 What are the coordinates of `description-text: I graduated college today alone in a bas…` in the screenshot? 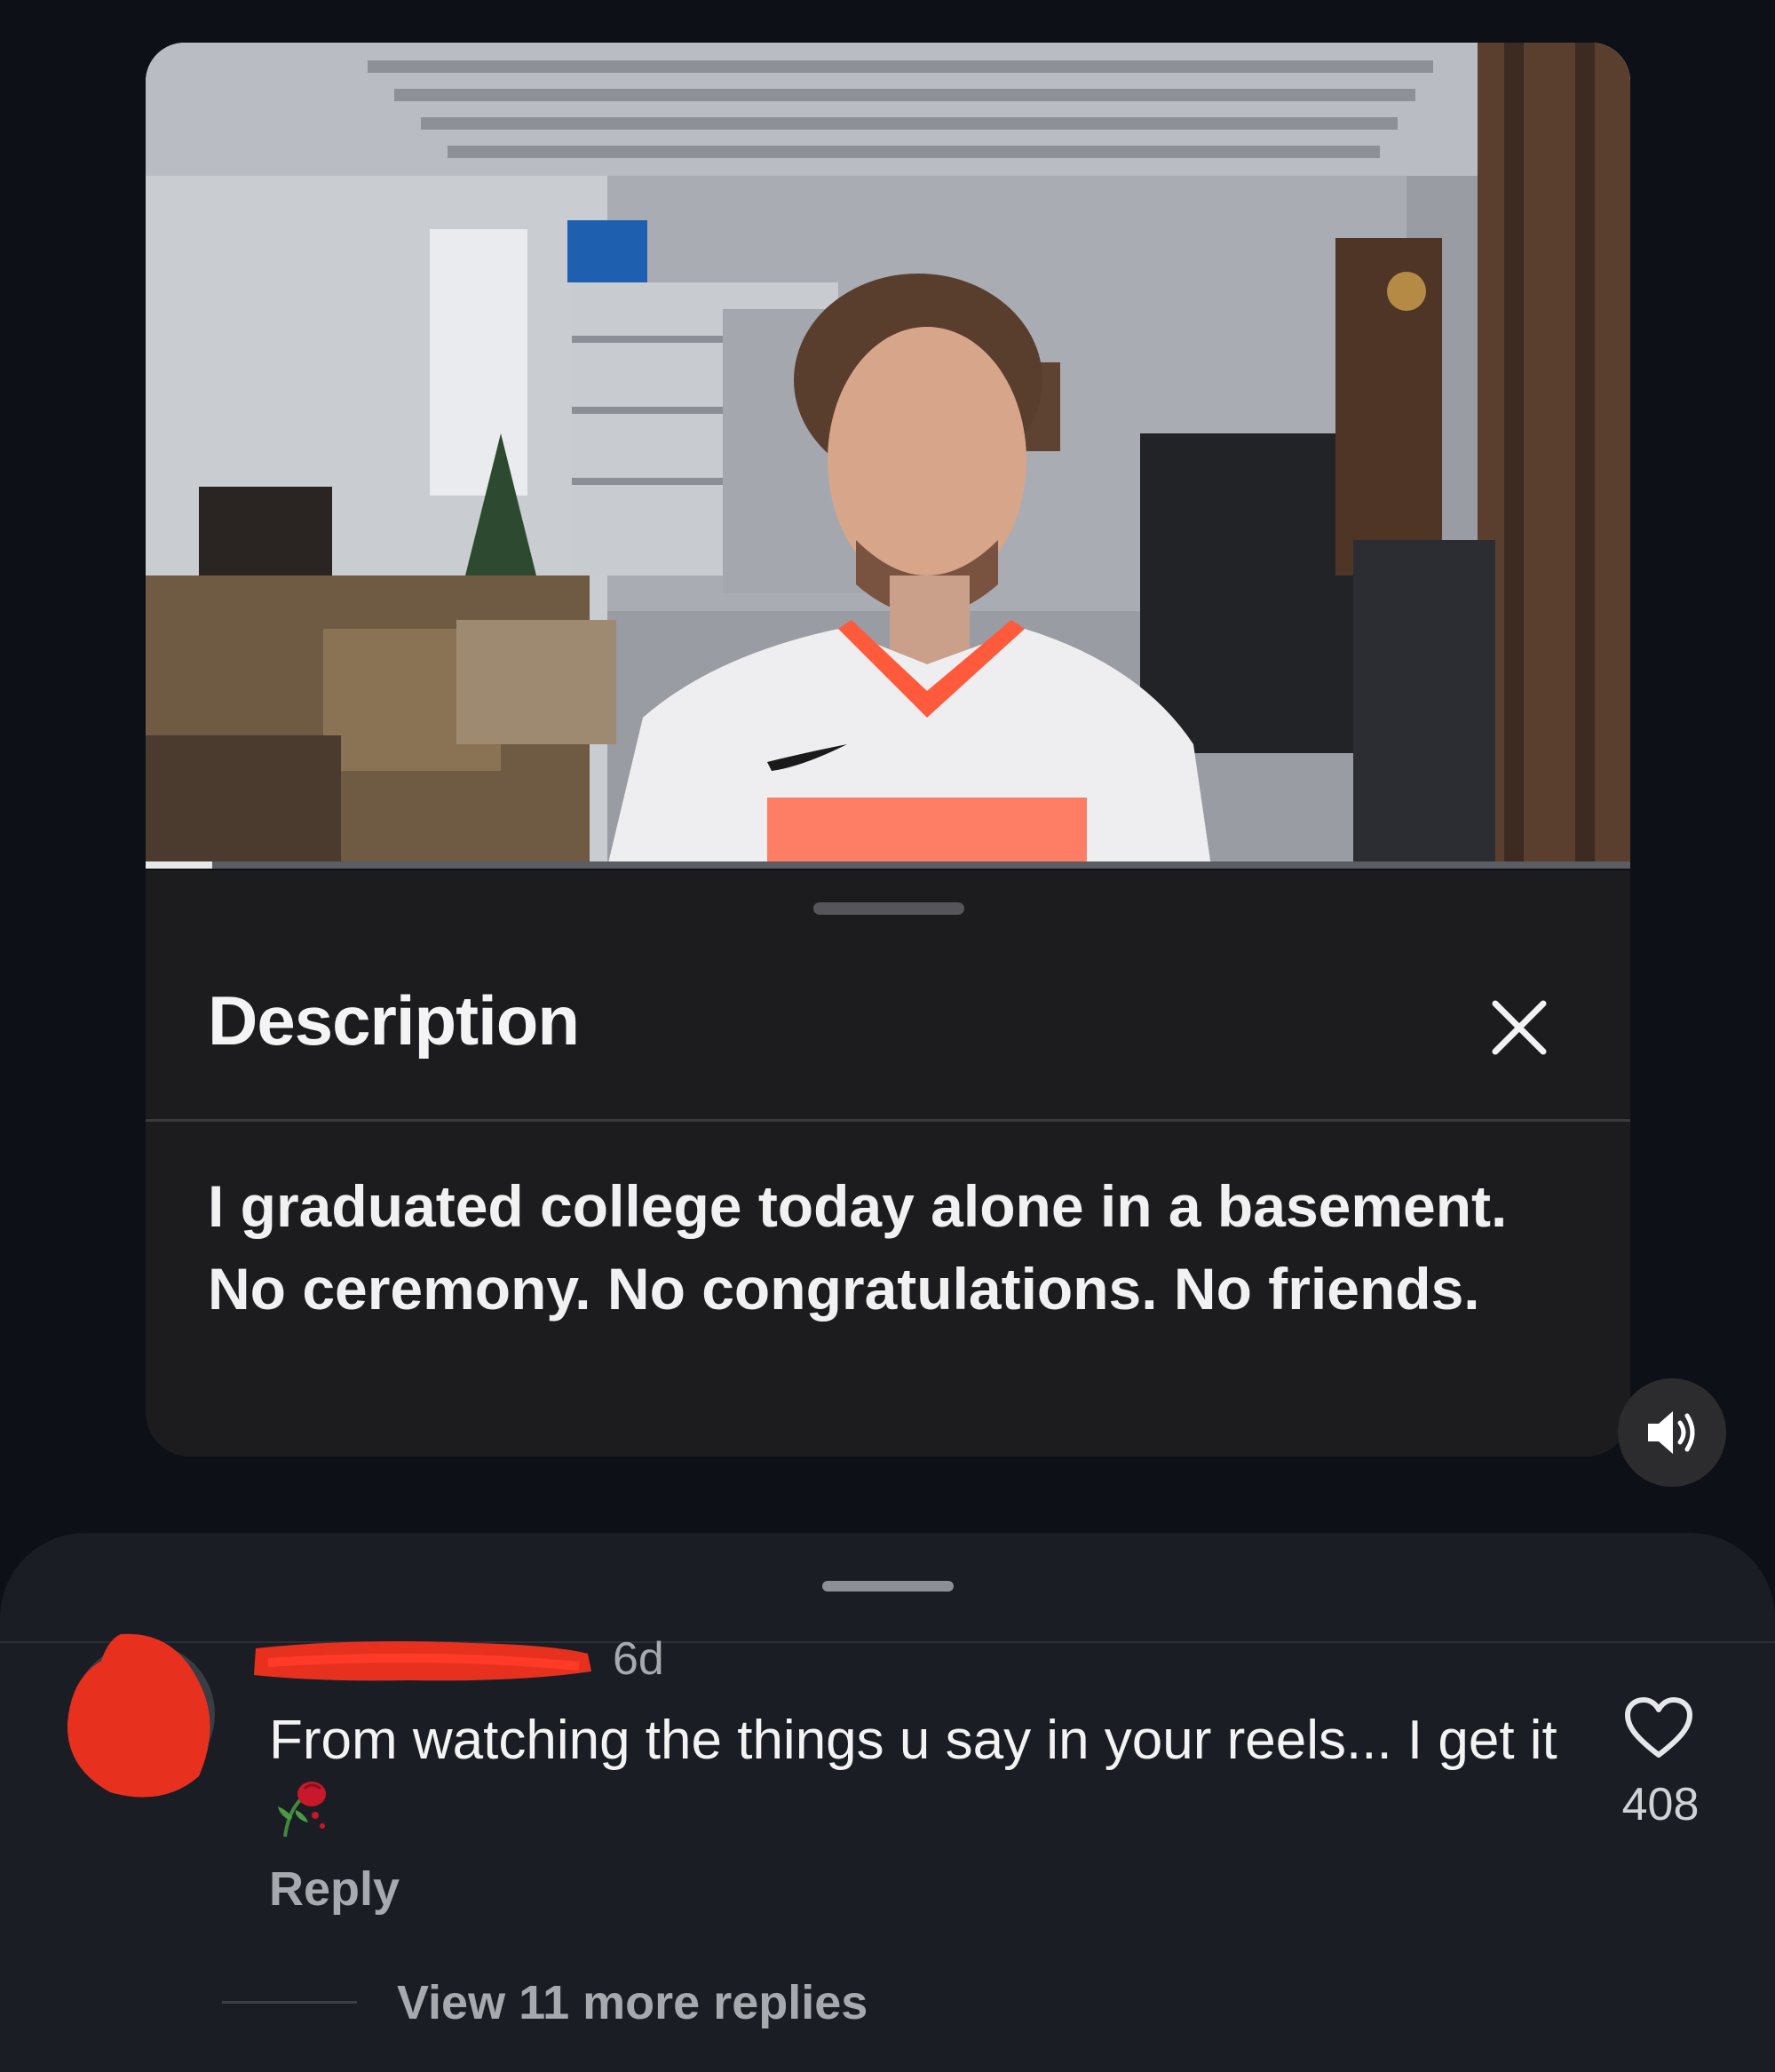 It's located at (858, 1247).